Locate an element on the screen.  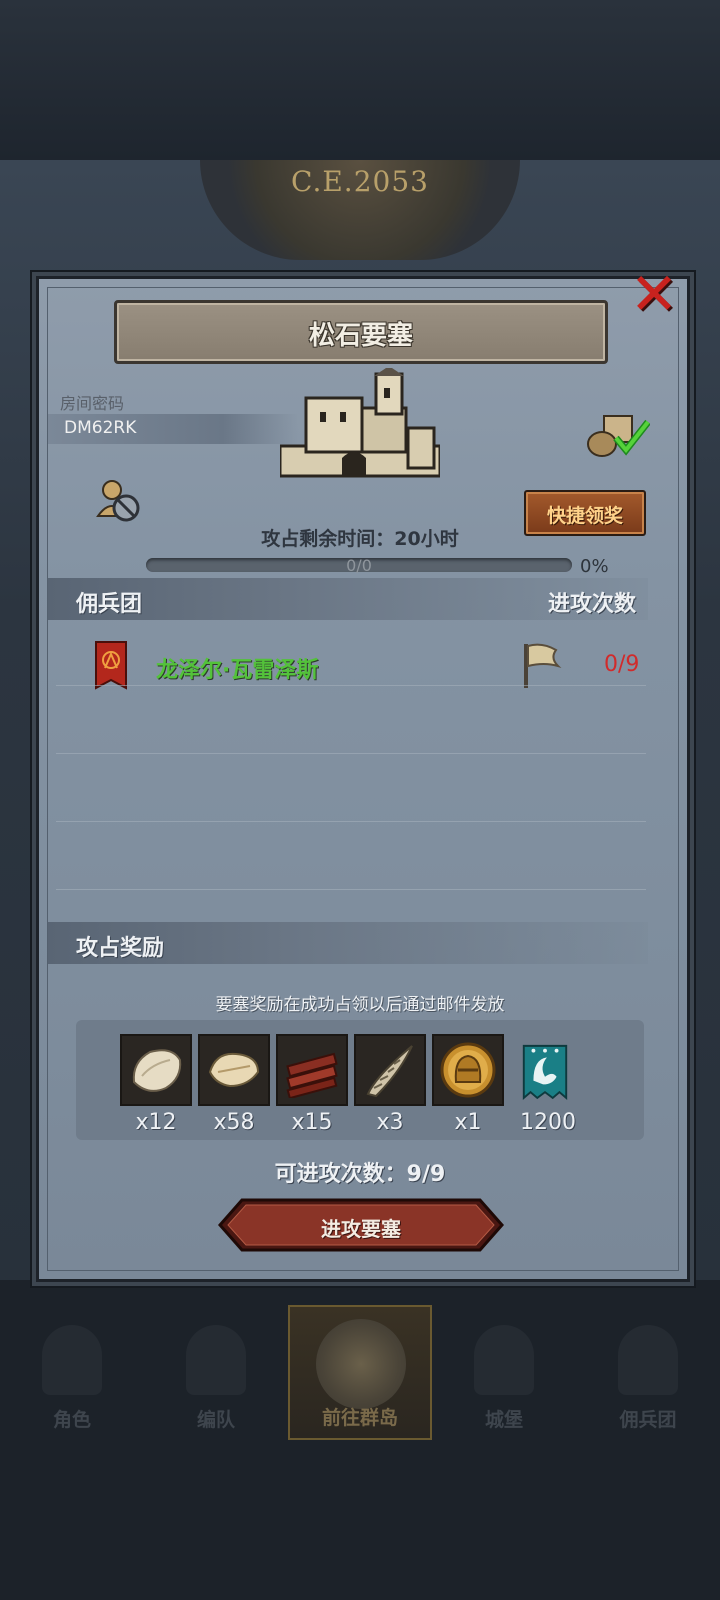
attacks-remaining: 可进攻次数：9/9 is located at coordinates (360, 1174).